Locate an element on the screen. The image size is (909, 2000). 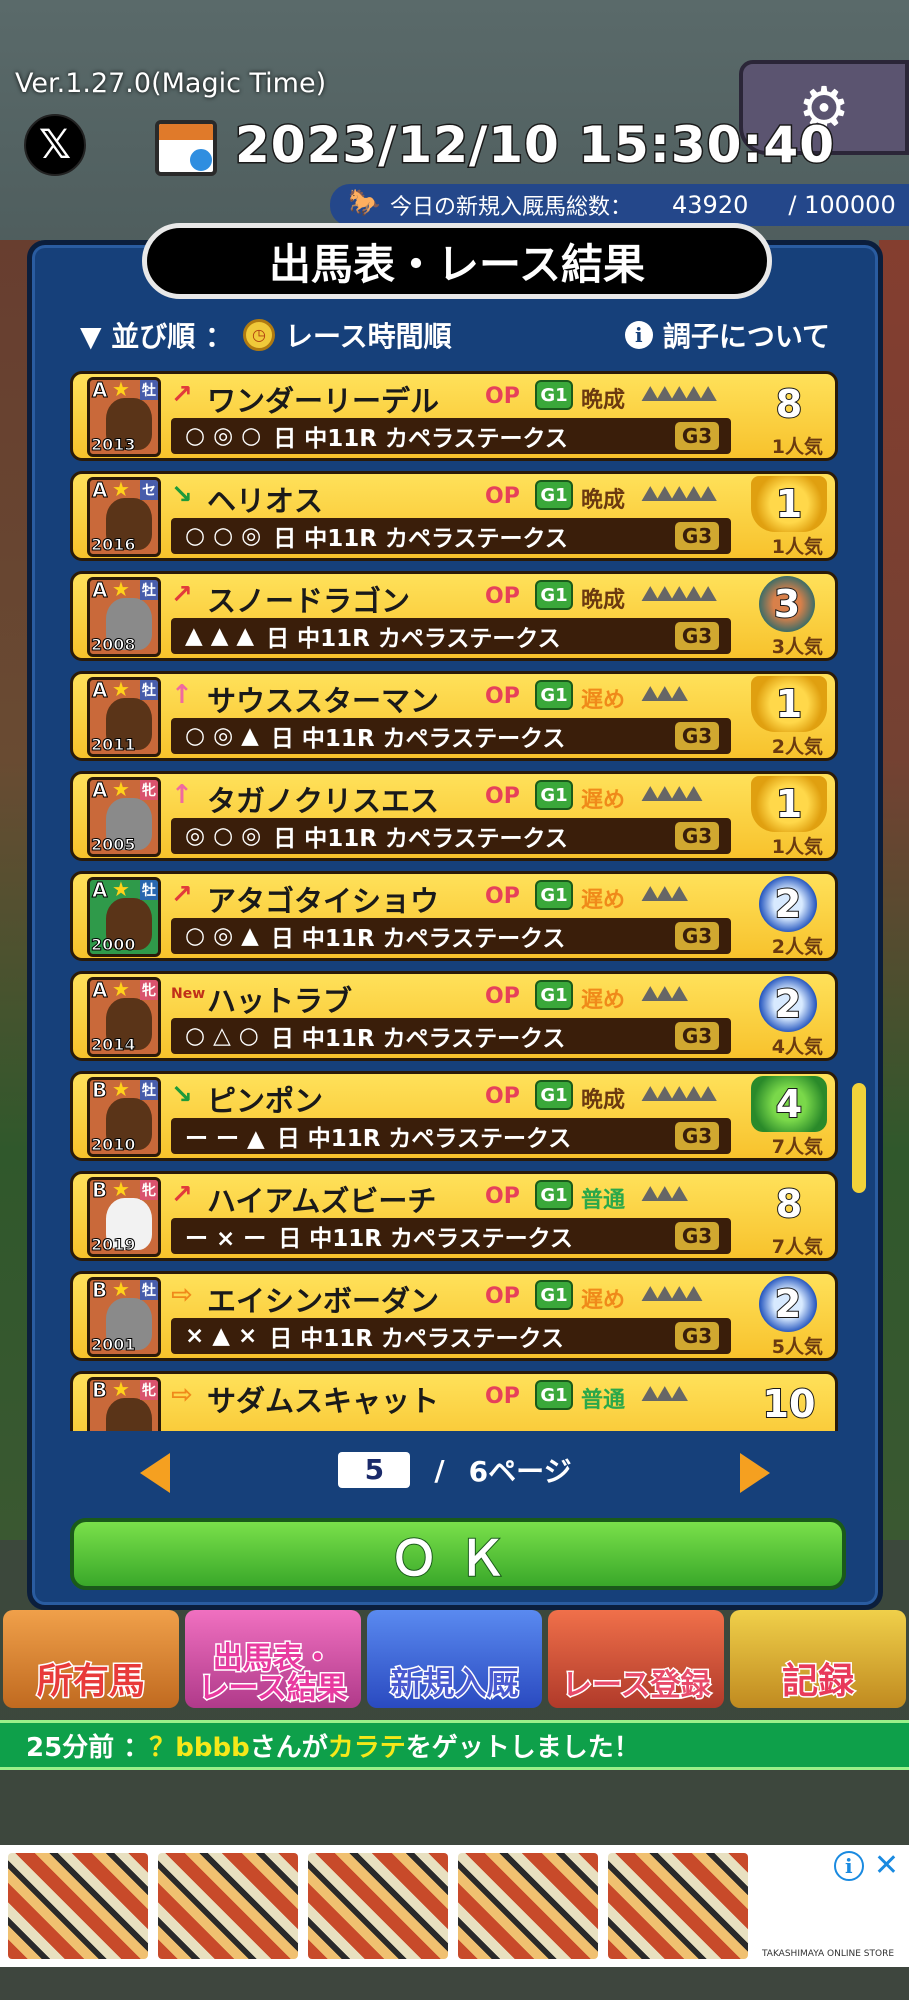
trend-arrow-icon: ⇨ is located at coordinates (182, 1295).